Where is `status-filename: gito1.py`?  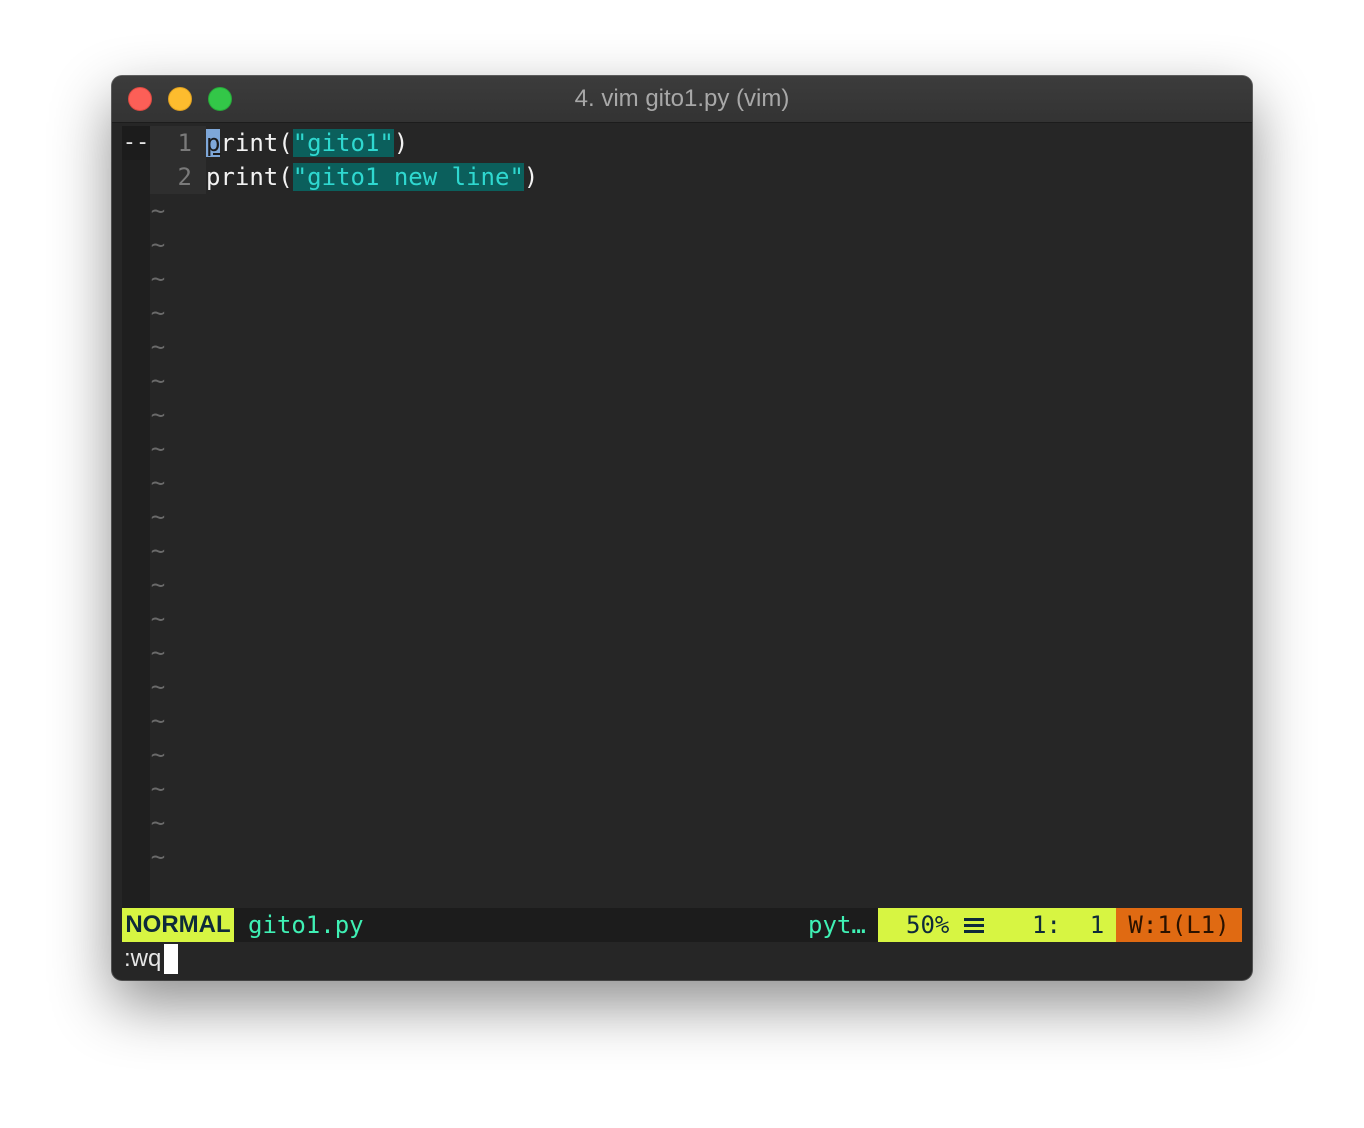 status-filename: gito1.py is located at coordinates (306, 925).